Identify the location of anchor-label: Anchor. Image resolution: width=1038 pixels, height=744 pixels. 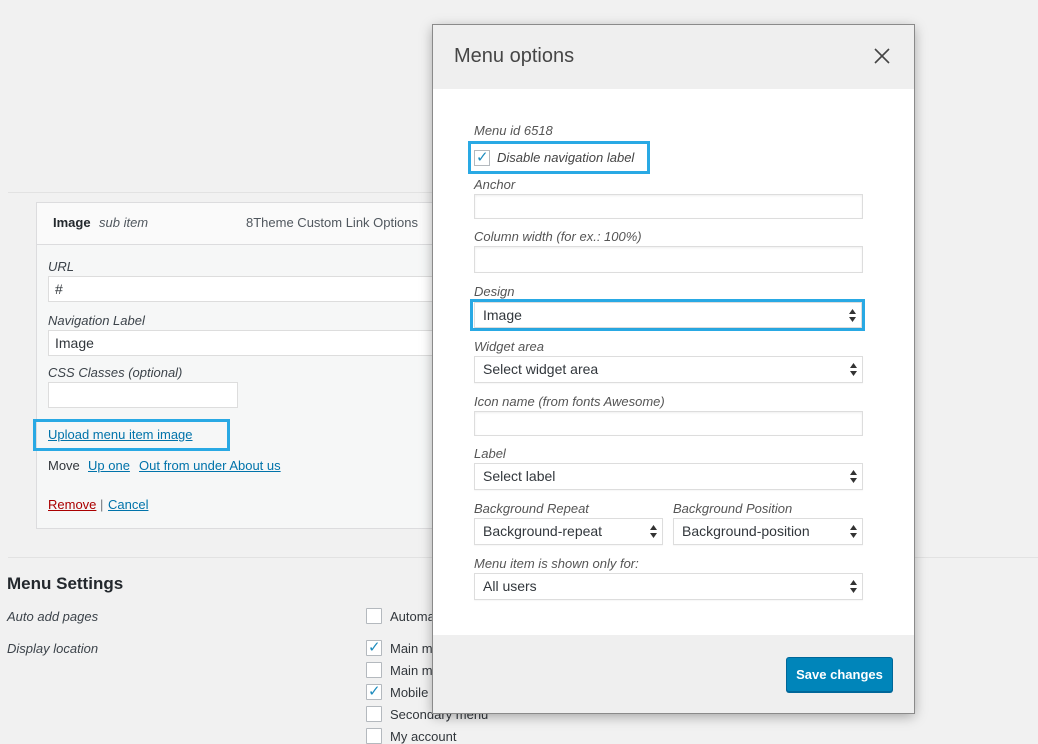
(495, 184).